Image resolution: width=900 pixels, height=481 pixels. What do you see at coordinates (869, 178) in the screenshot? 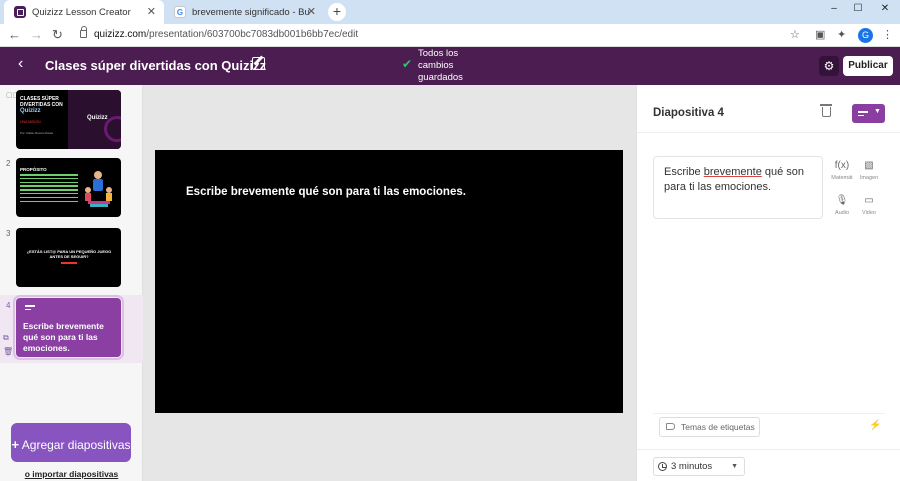
I see `tool-label: Imagen` at bounding box center [869, 178].